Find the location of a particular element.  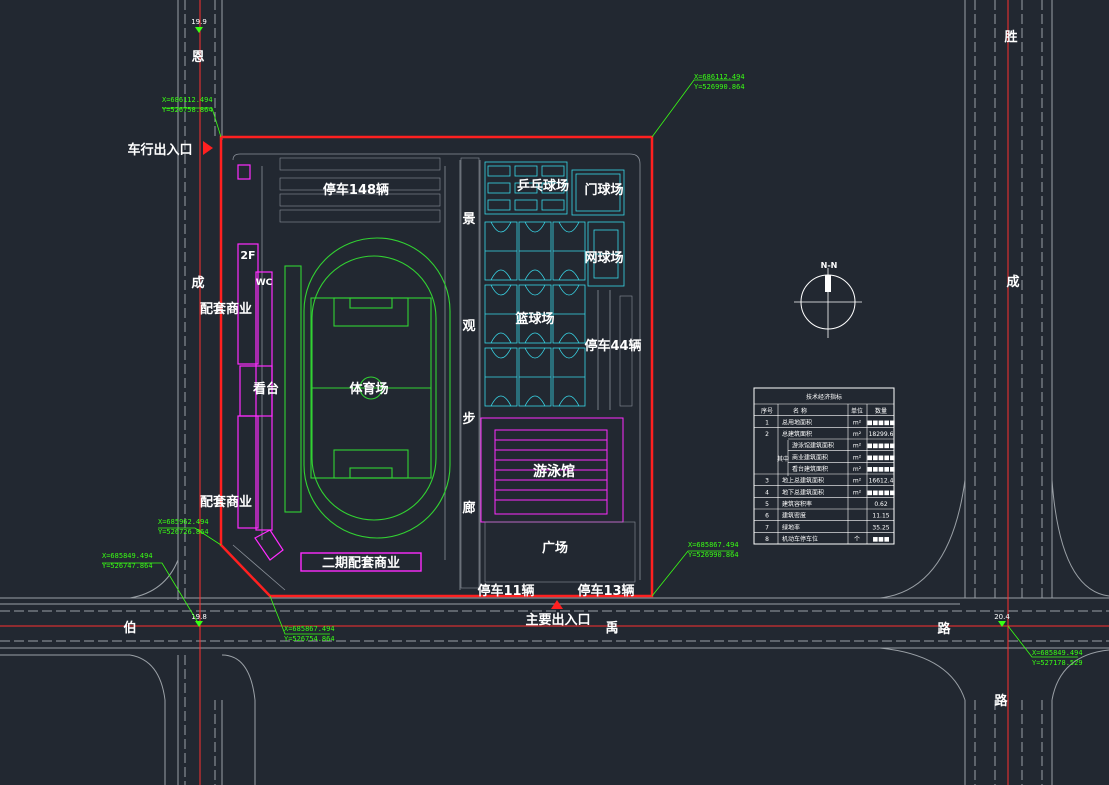

table-cell-qty: 16612.4 is located at coordinates (881, 481).